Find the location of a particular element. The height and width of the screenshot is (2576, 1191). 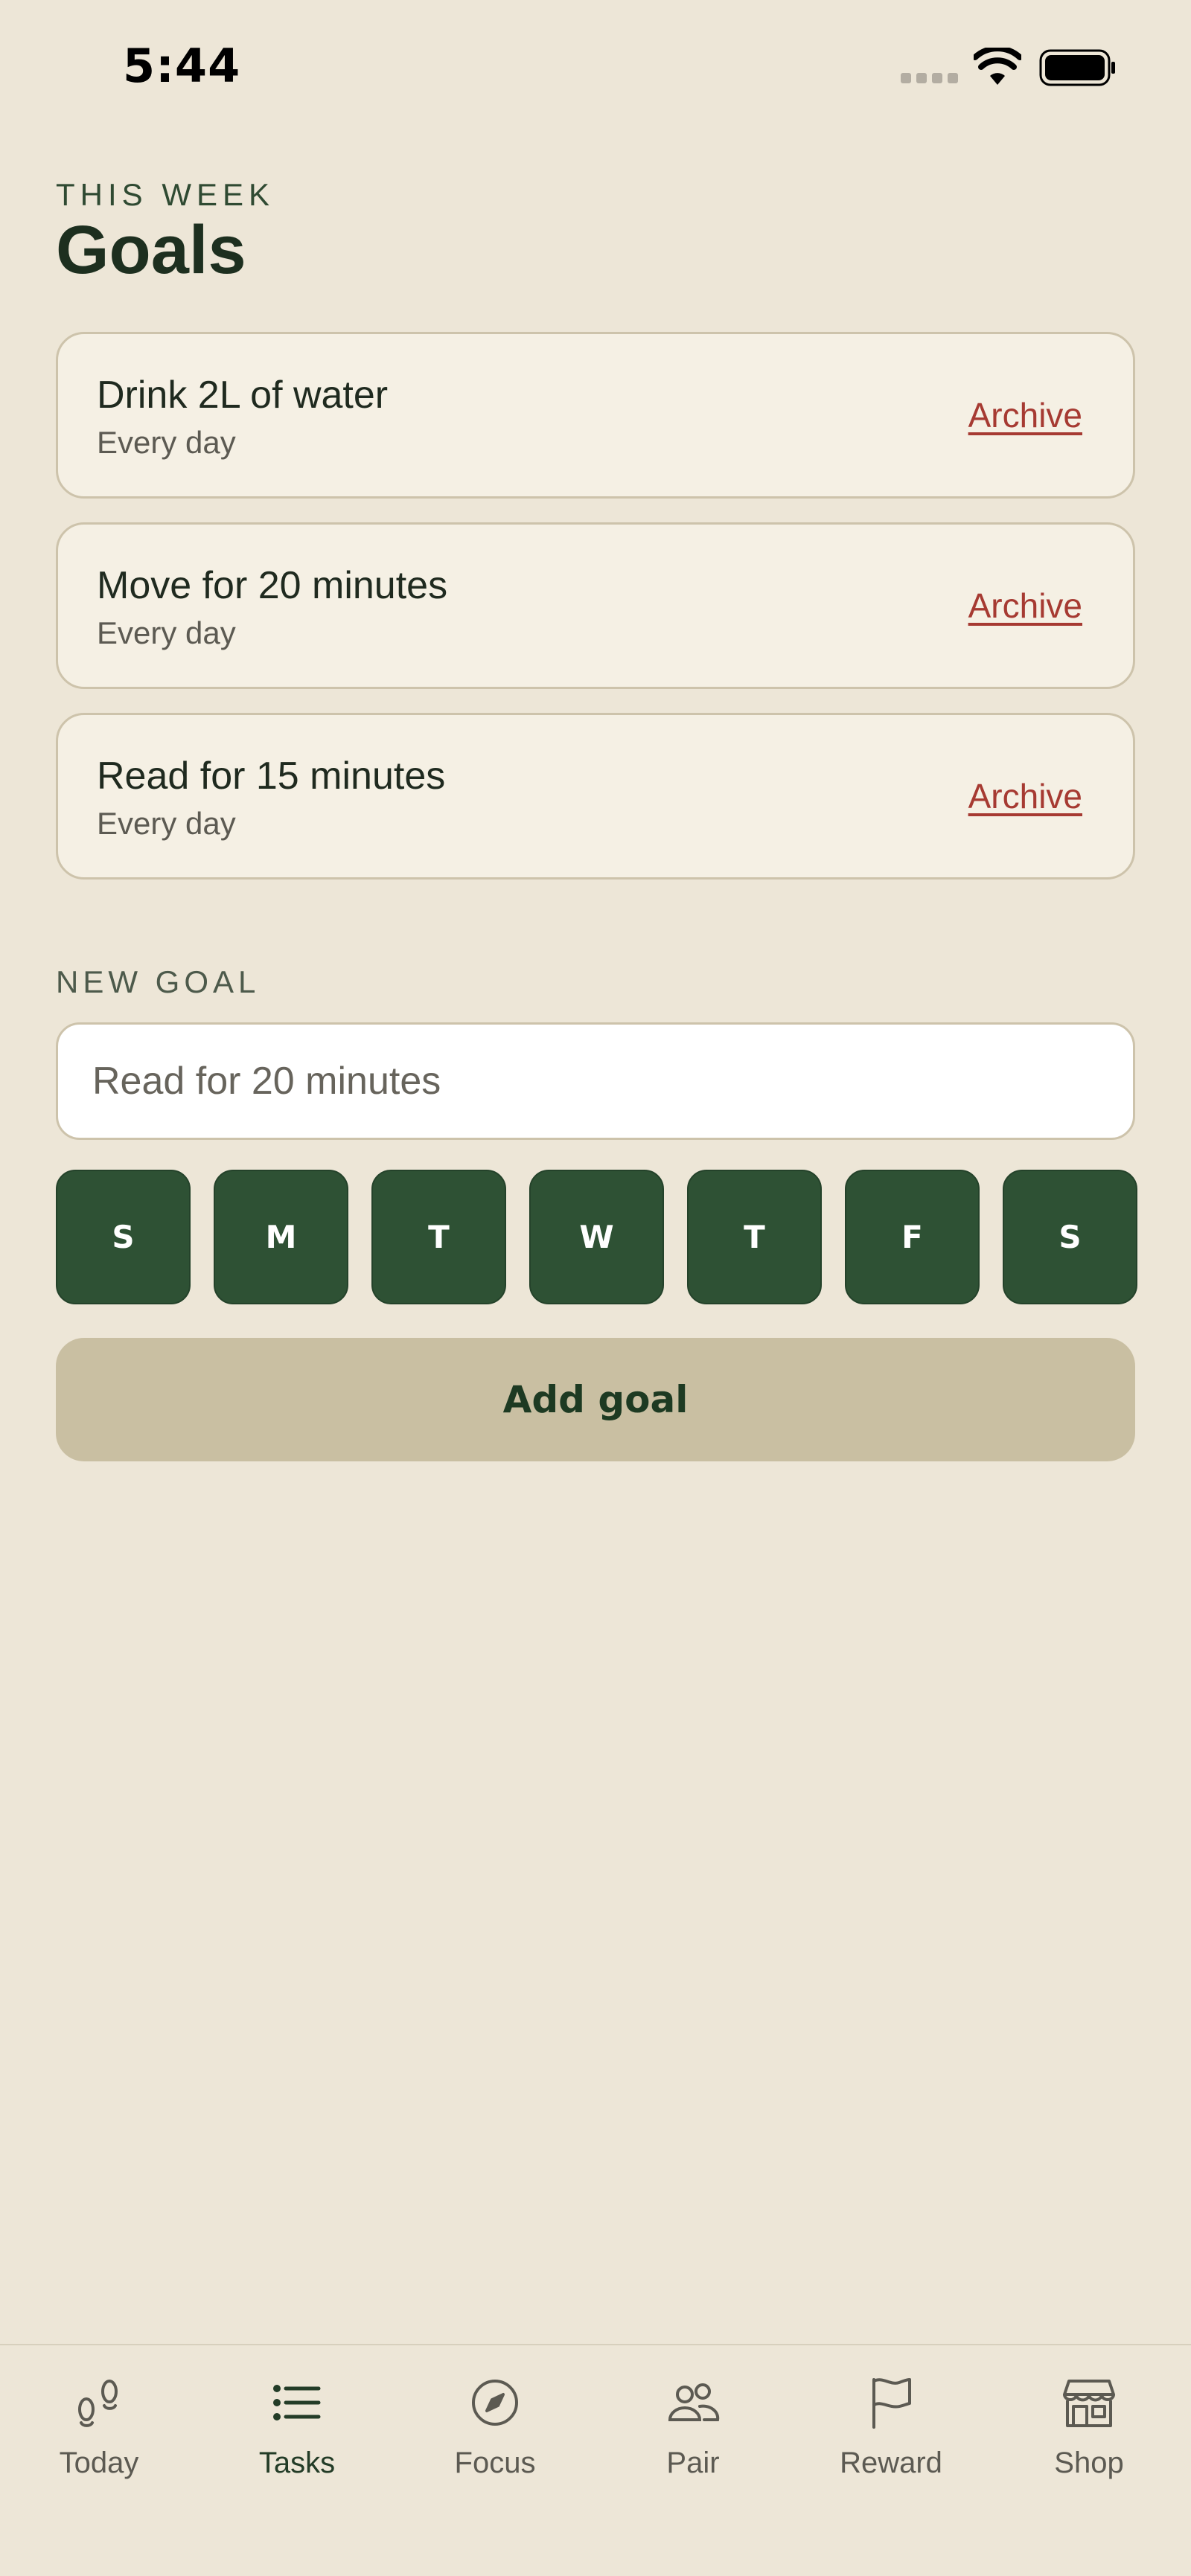

tab-focus: Focus is located at coordinates (495, 2426).